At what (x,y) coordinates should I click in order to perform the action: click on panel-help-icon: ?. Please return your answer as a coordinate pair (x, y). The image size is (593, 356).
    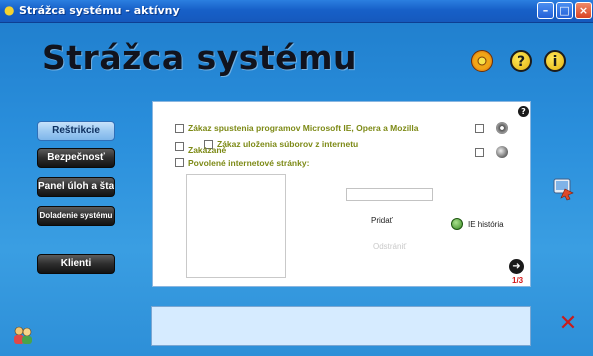
    Looking at the image, I should click on (523, 111).